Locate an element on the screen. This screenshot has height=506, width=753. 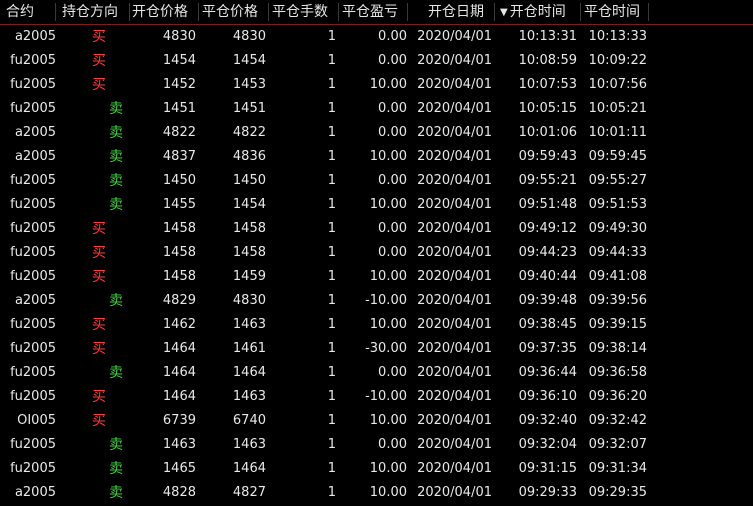
cell-close-time: 09:36:58 is located at coordinates (617, 372).